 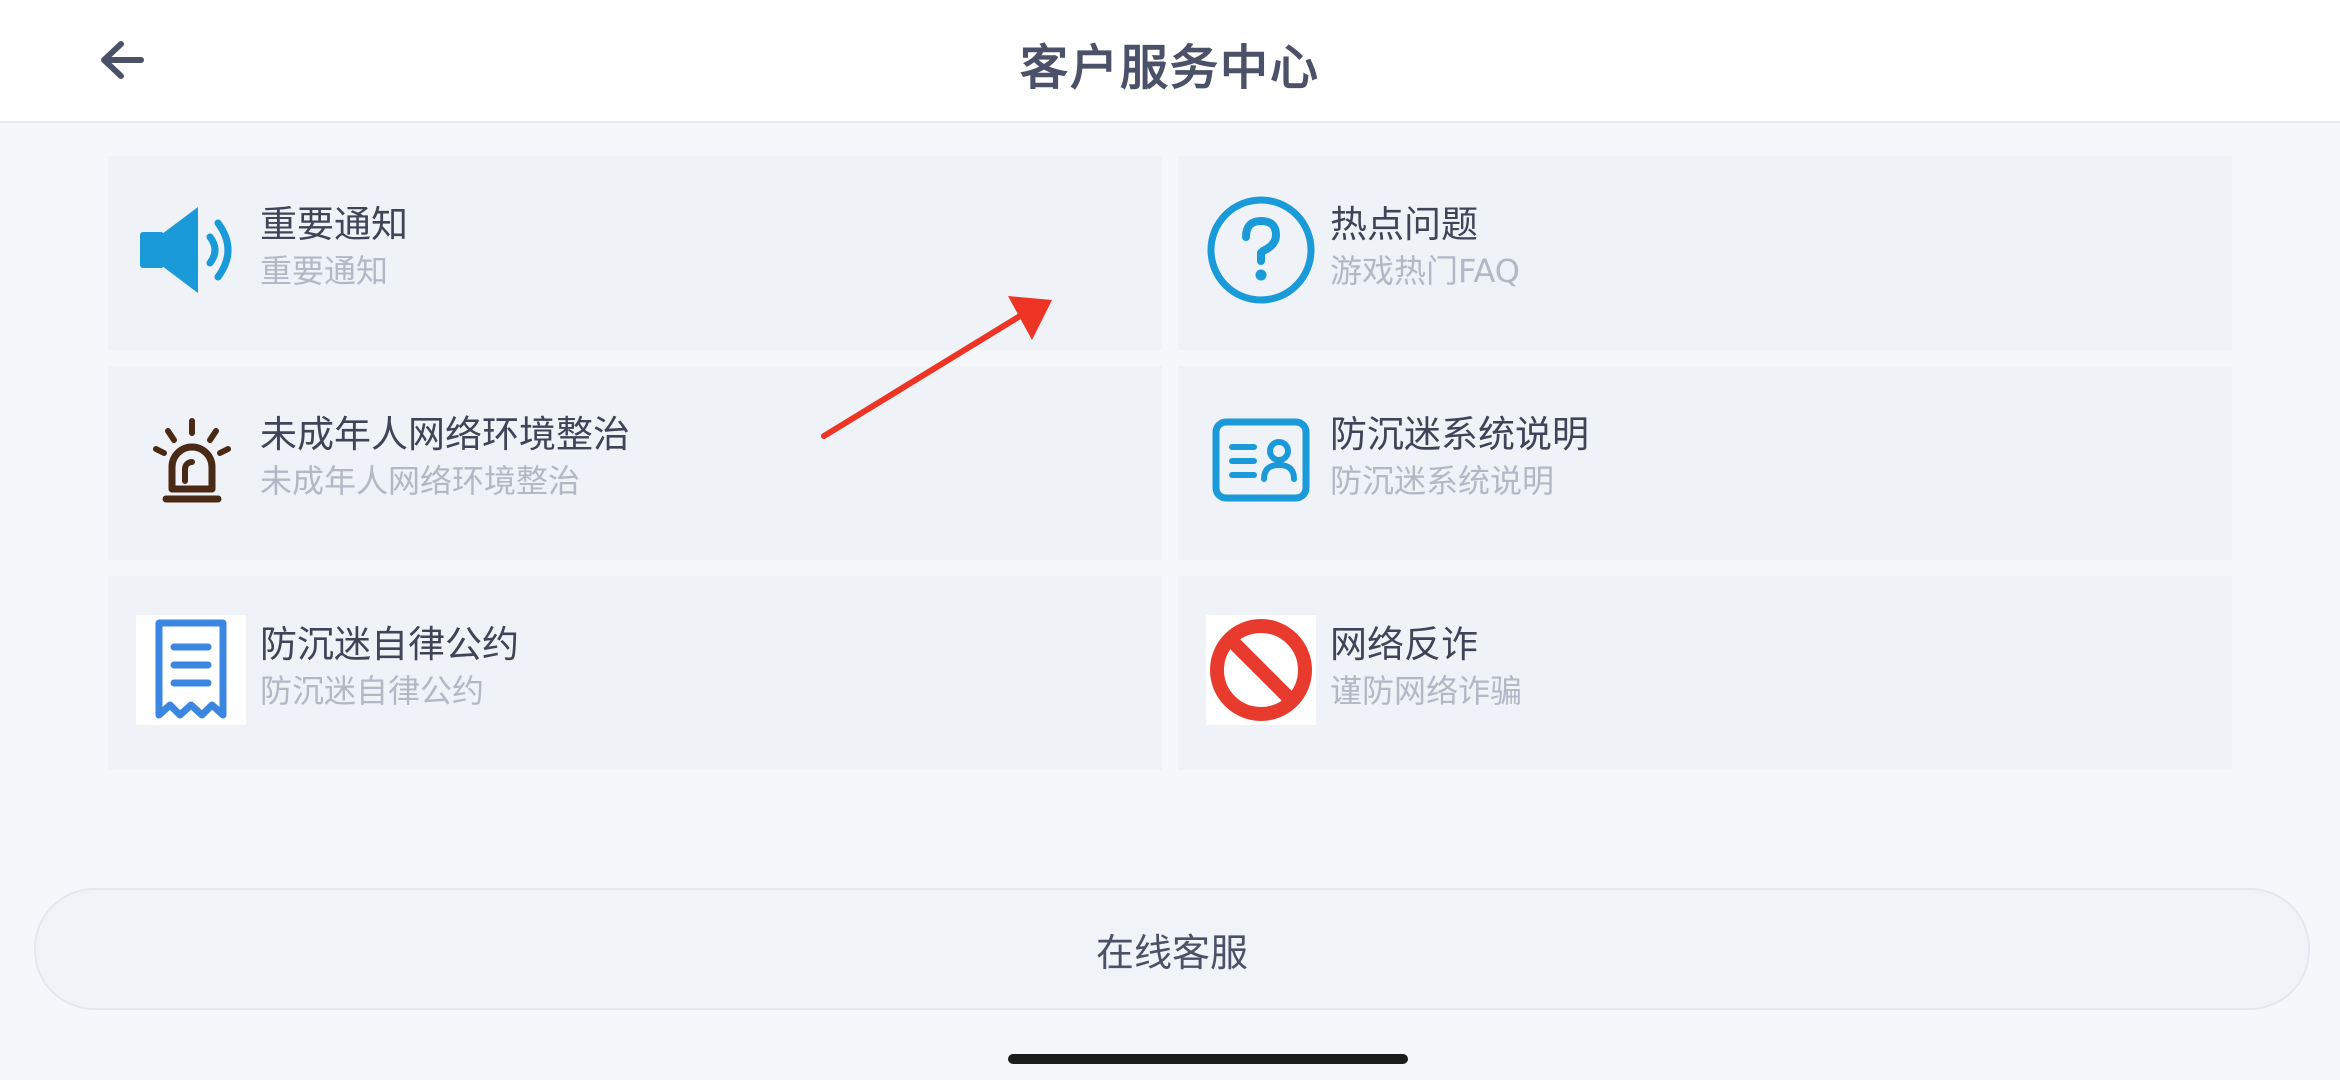 What do you see at coordinates (1208, 1059) in the screenshot?
I see `home-indicator` at bounding box center [1208, 1059].